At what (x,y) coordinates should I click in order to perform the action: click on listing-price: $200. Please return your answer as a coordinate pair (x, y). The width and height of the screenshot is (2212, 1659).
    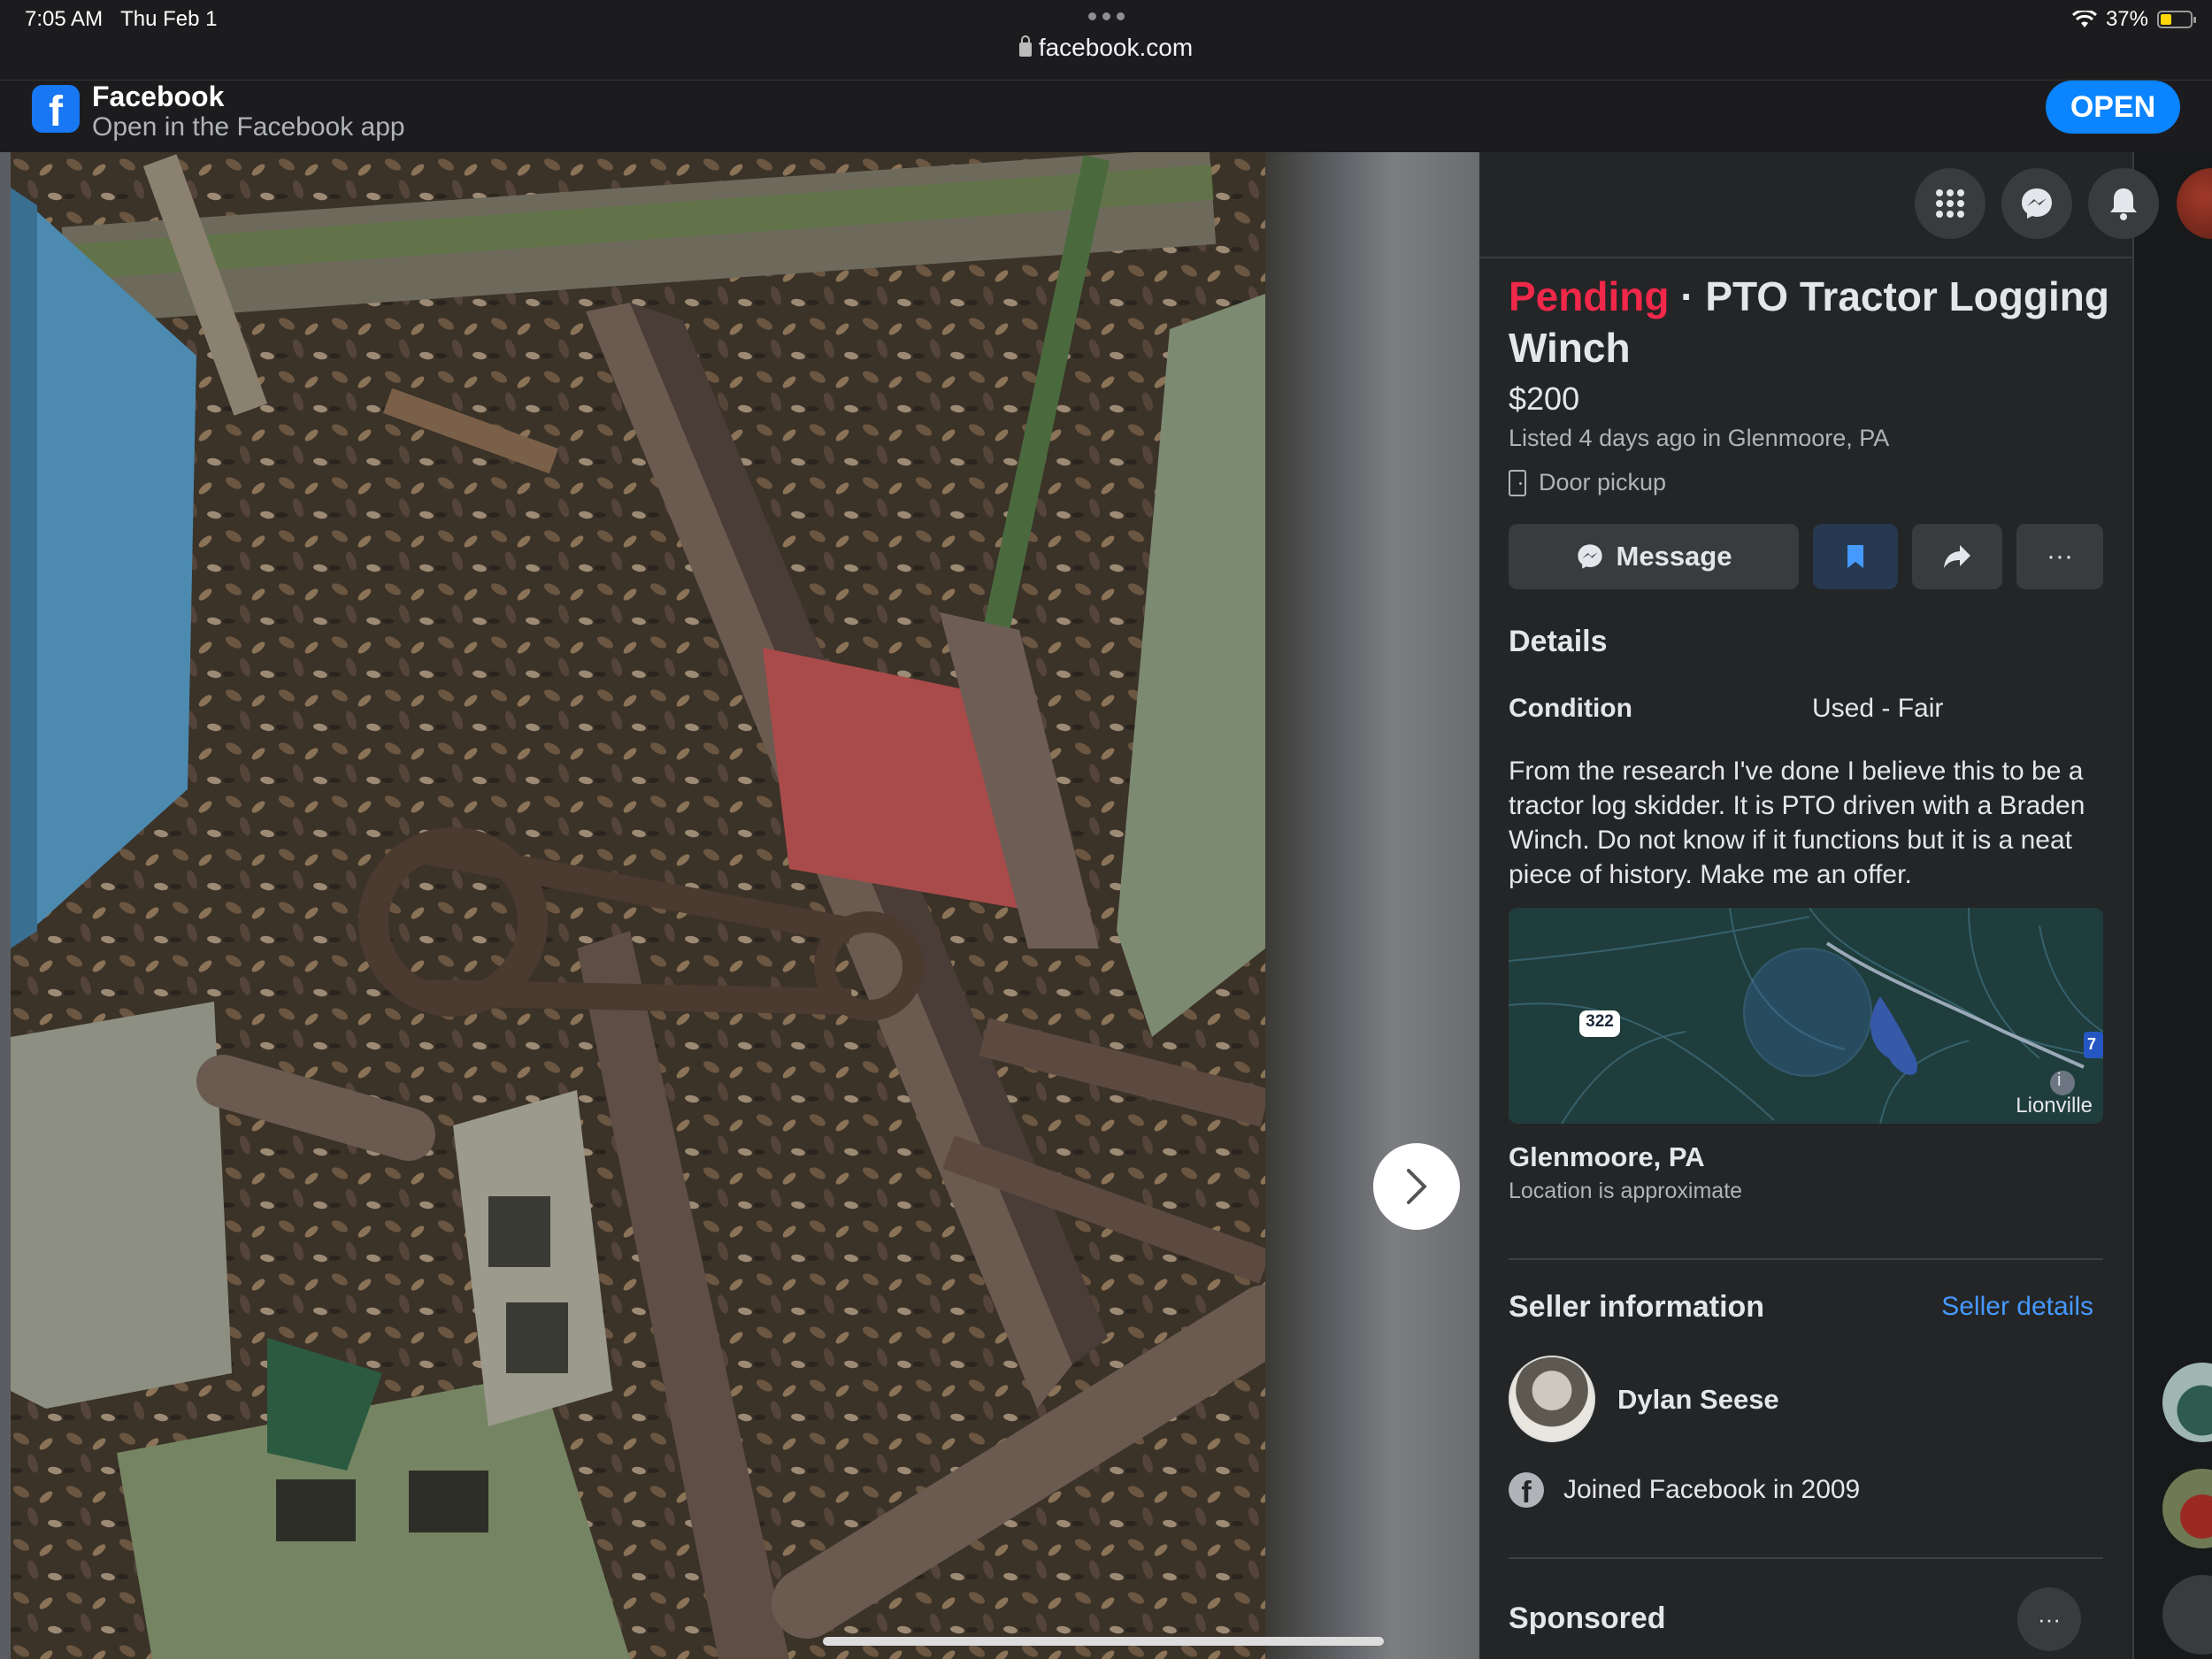
    Looking at the image, I should click on (1544, 399).